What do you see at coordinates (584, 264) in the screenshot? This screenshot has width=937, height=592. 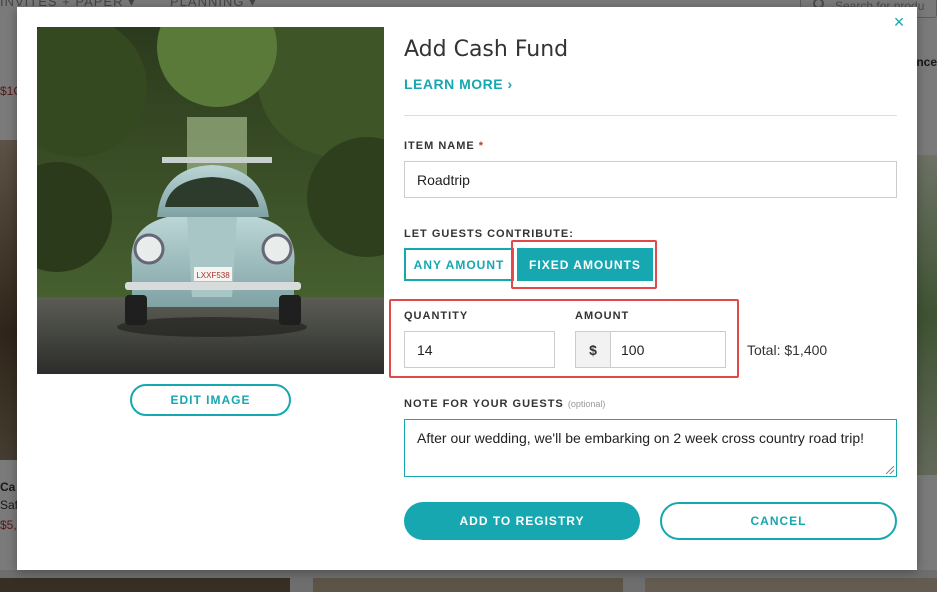 I see `highlight-box-fixed` at bounding box center [584, 264].